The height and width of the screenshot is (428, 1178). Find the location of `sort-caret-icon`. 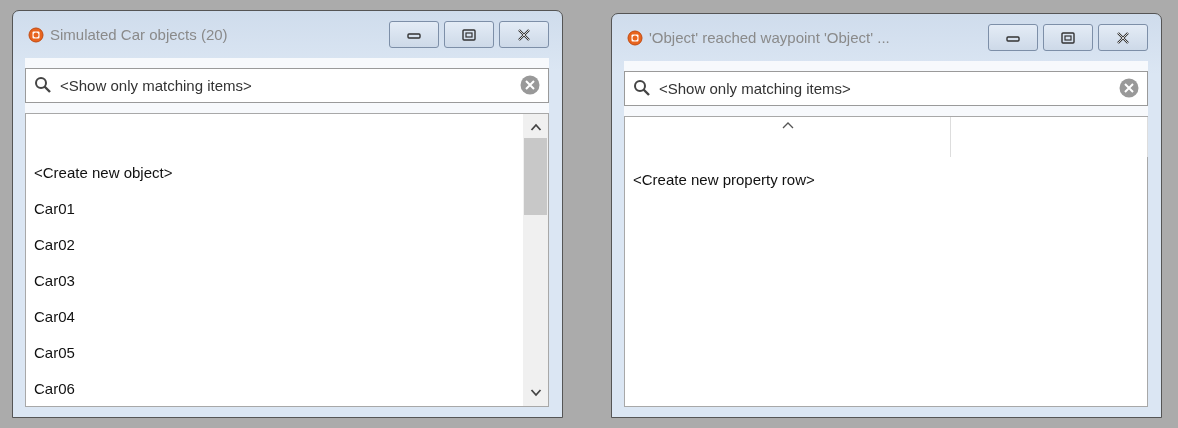

sort-caret-icon is located at coordinates (787, 125).